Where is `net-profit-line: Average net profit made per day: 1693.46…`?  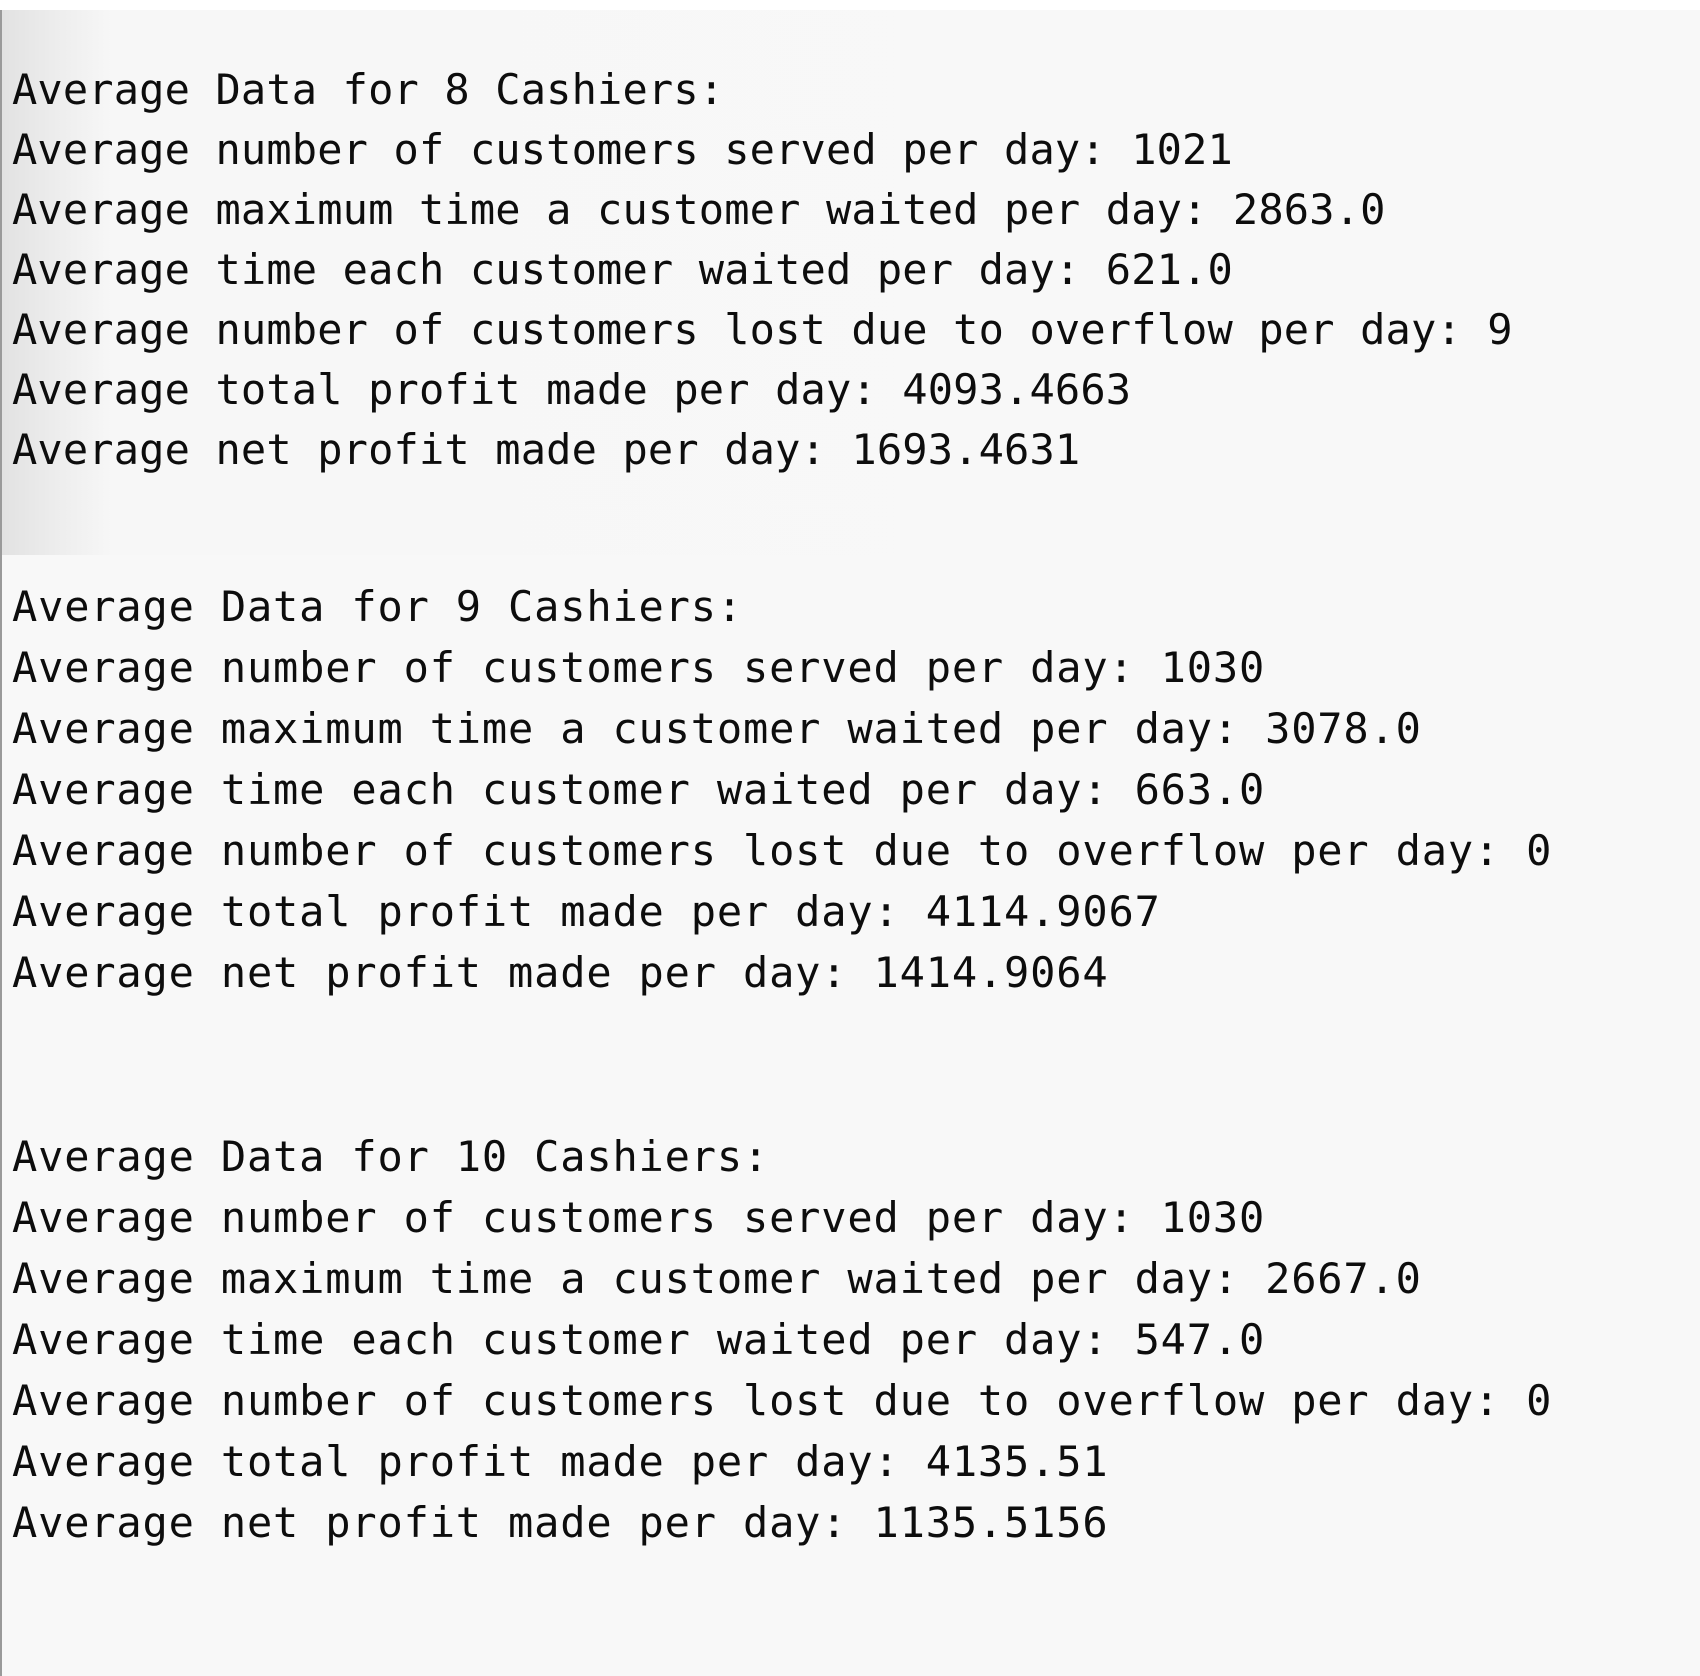 net-profit-line: Average net profit made per day: 1693.46… is located at coordinates (546, 449).